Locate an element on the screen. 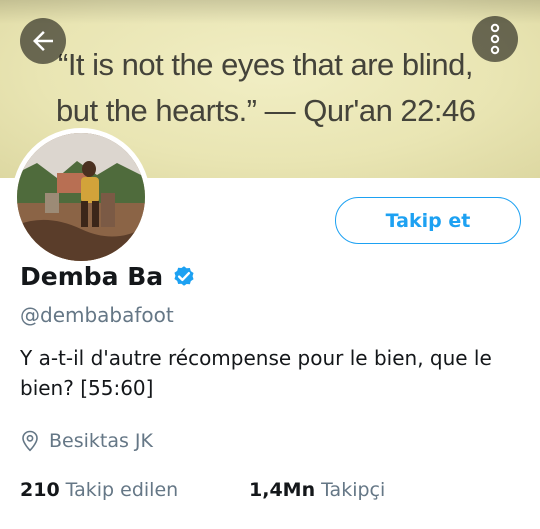 The height and width of the screenshot is (529, 540). profile-handle: @dembabafoot is located at coordinates (97, 315).